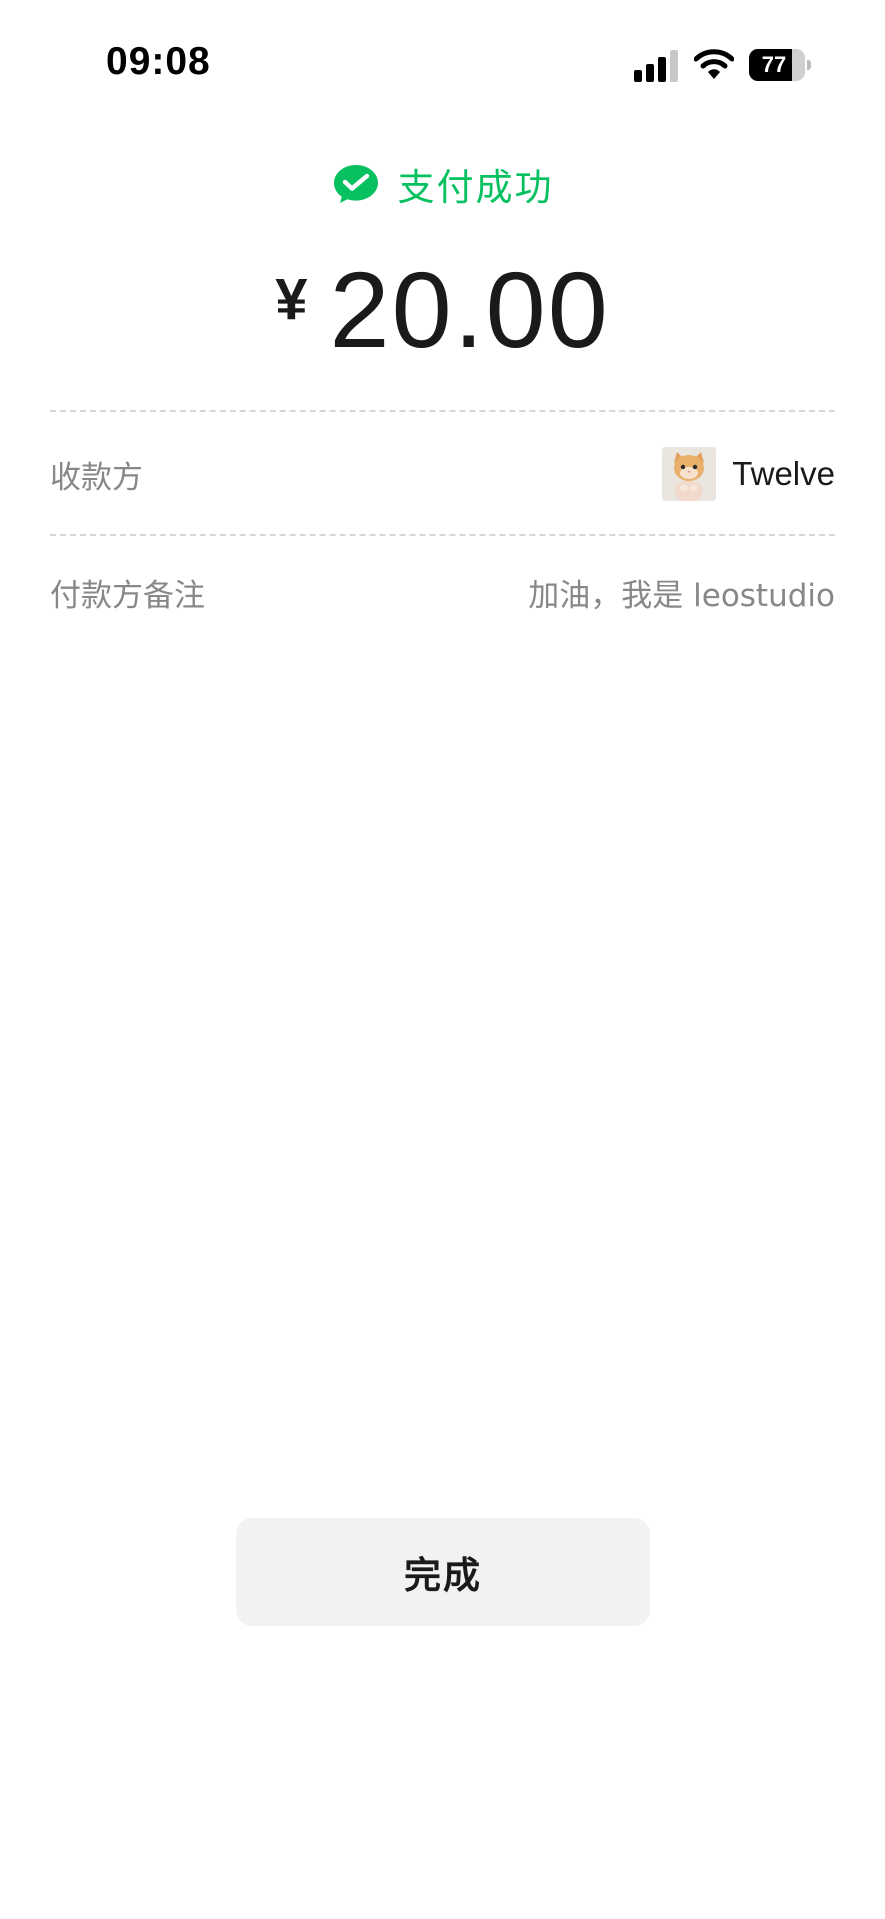 This screenshot has height=1919, width=885. I want to click on done-button-label: 完成, so click(443, 1575).